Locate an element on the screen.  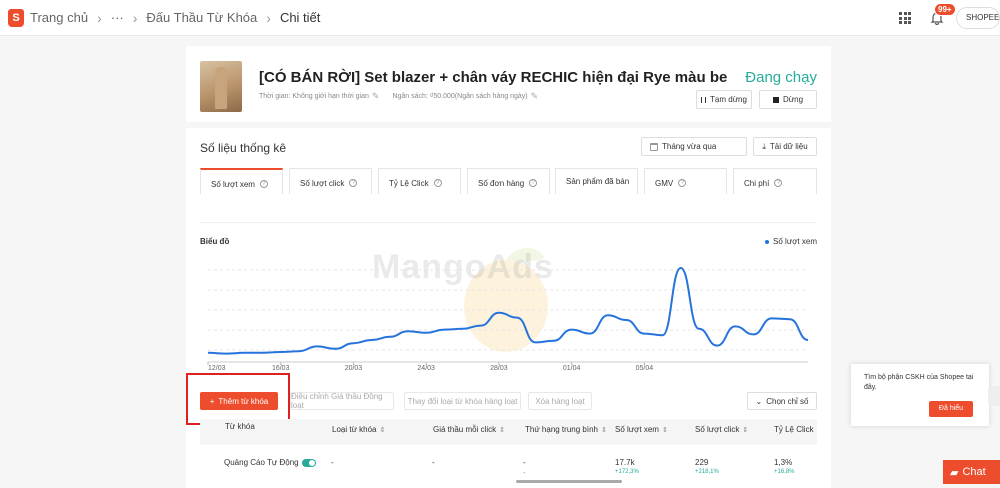
row-rank-sub: - is located at coordinates (524, 472).